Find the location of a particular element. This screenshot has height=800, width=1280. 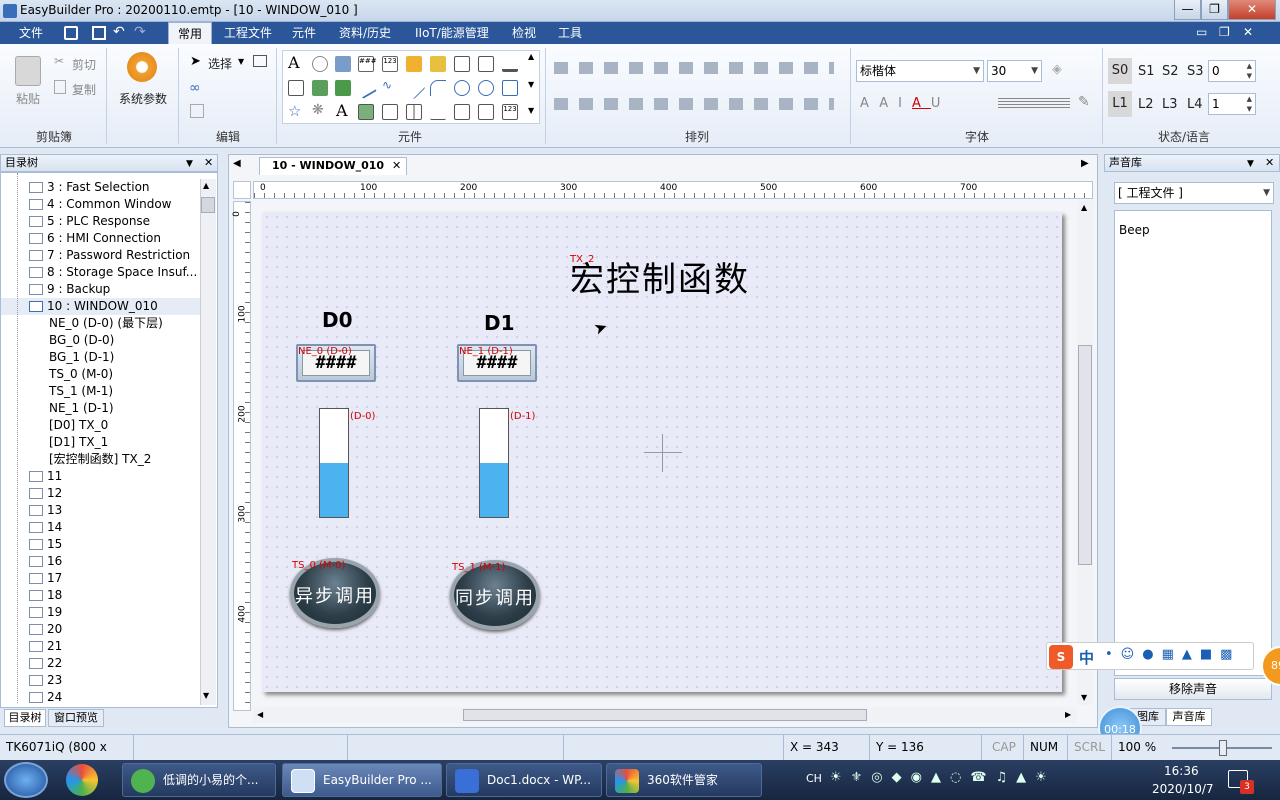

language-l3: L3 is located at coordinates (1170, 104).